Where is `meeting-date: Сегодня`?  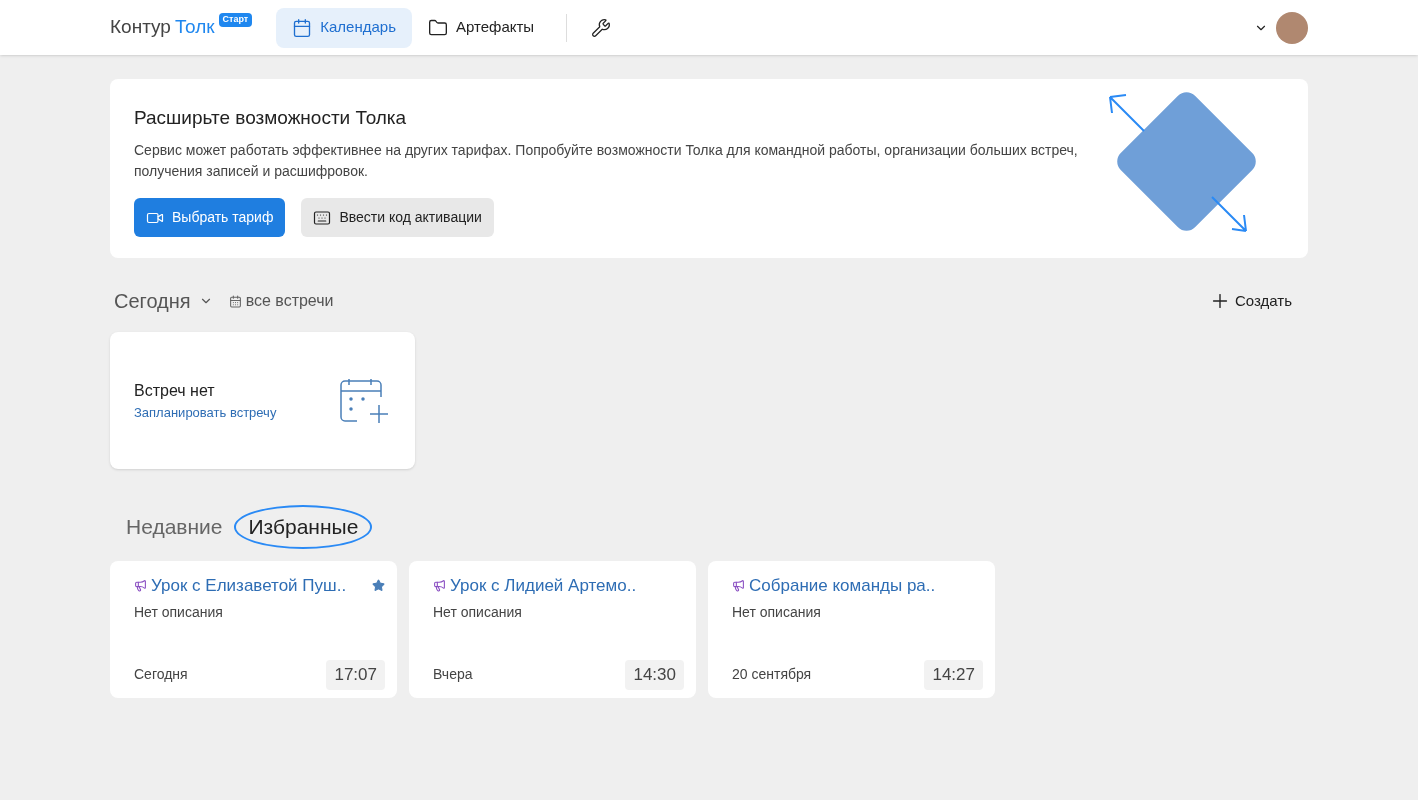 meeting-date: Сегодня is located at coordinates (161, 675).